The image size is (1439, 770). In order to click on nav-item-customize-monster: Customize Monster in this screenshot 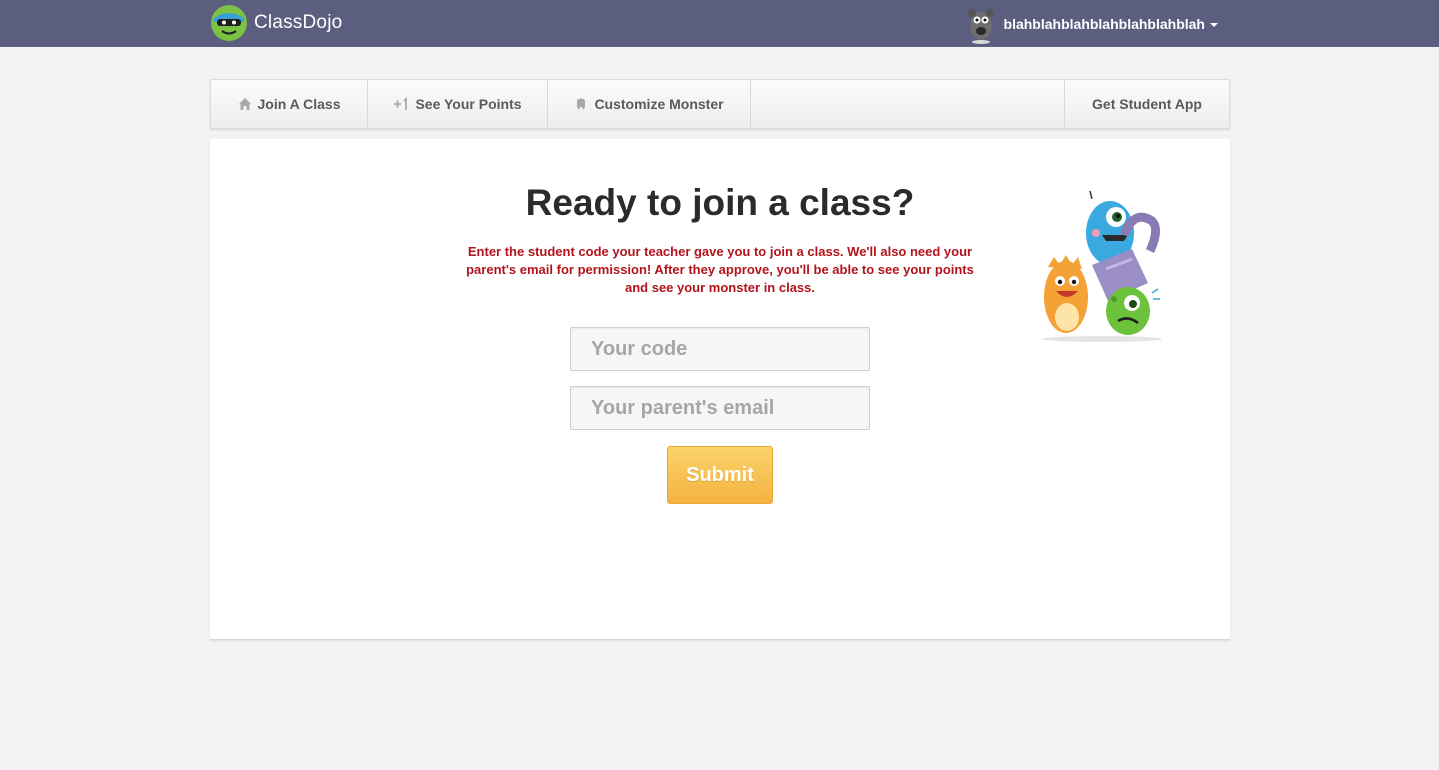, I will do `click(649, 104)`.